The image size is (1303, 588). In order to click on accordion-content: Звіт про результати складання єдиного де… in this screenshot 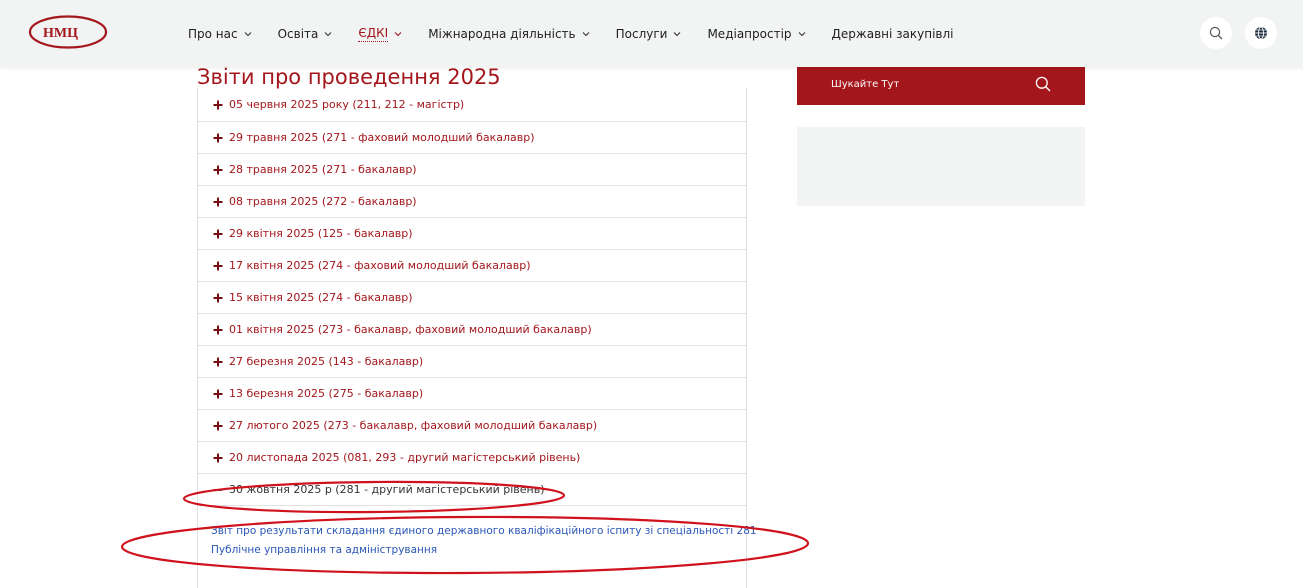, I will do `click(477, 533)`.